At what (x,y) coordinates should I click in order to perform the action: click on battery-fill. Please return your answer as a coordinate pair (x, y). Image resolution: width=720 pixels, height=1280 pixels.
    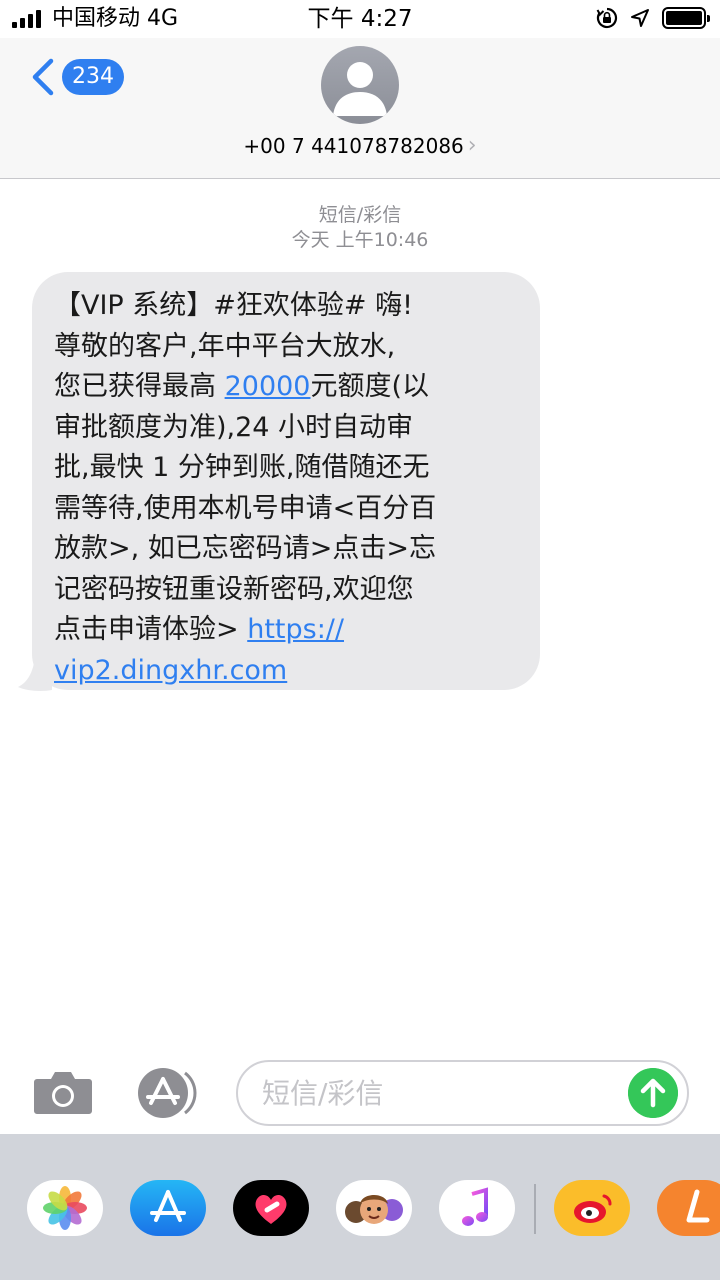
    Looking at the image, I should click on (684, 18).